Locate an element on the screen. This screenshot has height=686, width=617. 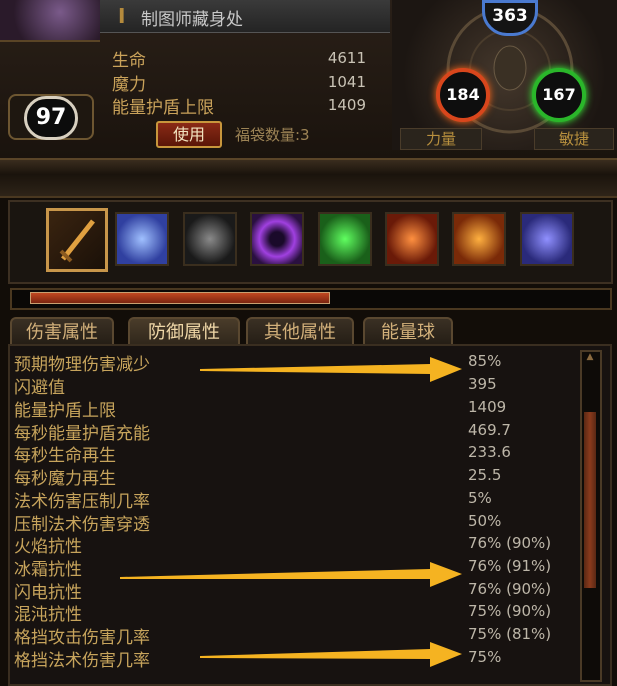
stat-label-mana: 魔力 is located at coordinates (129, 85).